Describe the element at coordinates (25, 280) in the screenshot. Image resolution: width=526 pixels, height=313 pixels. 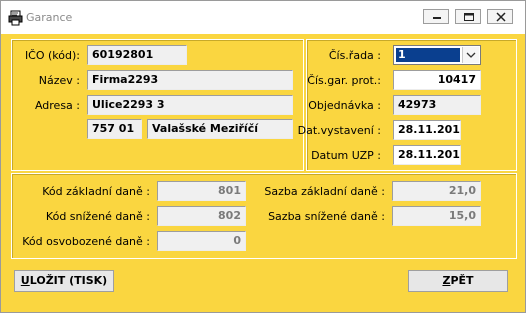
I see `save-hotkey: U` at that location.